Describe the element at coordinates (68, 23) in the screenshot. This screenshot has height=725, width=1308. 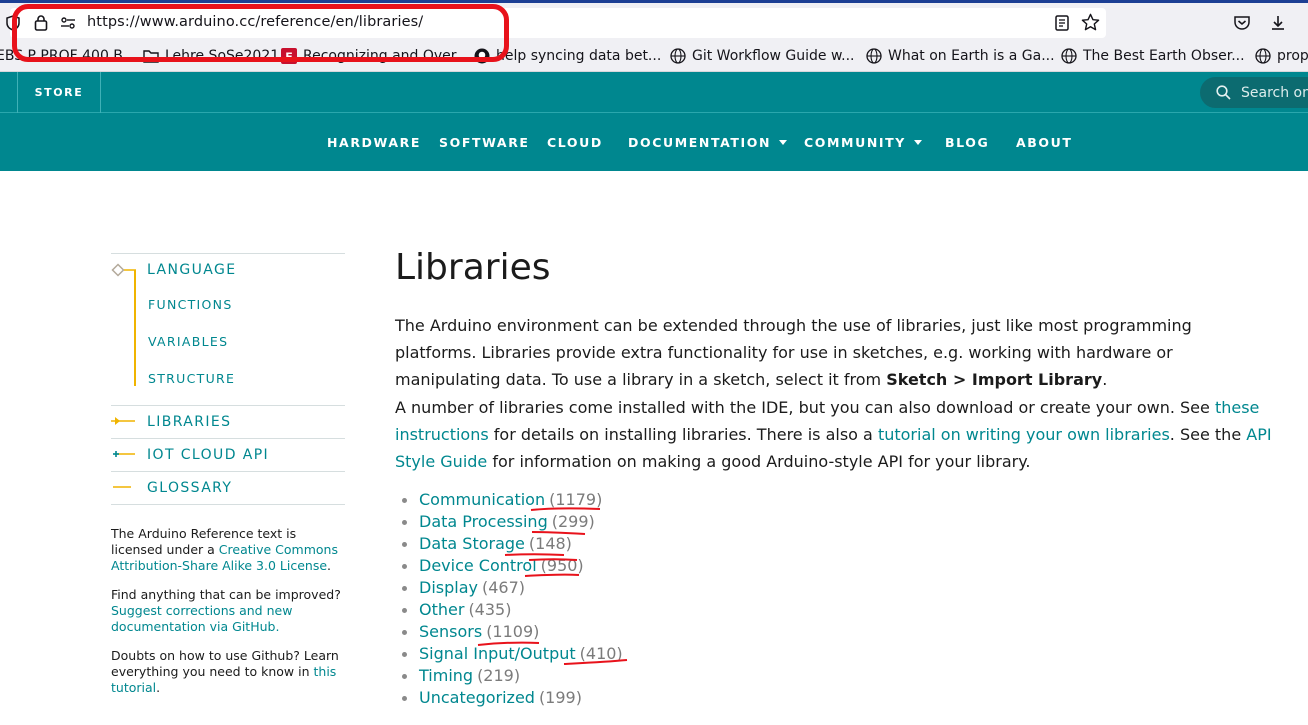
I see `permissions-icon` at that location.